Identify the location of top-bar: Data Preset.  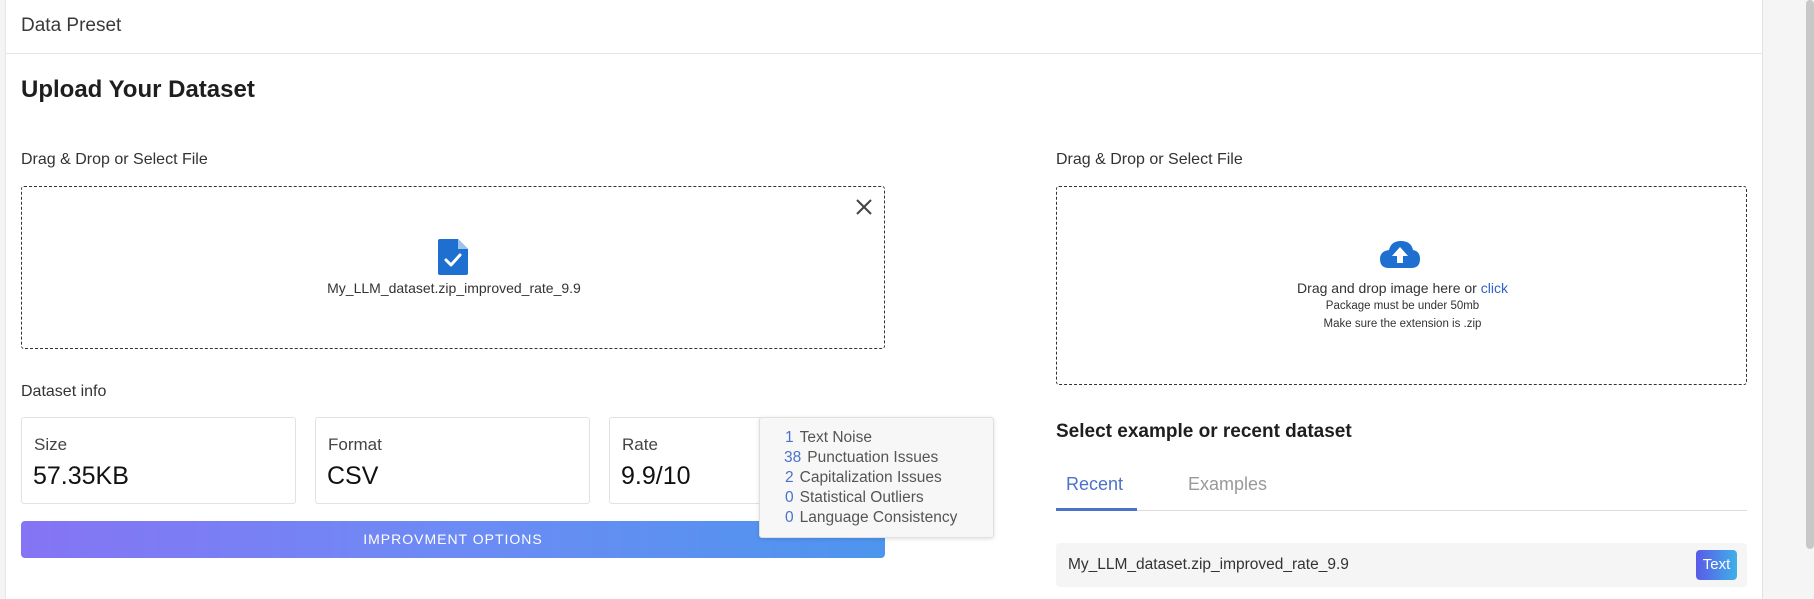
(884, 27).